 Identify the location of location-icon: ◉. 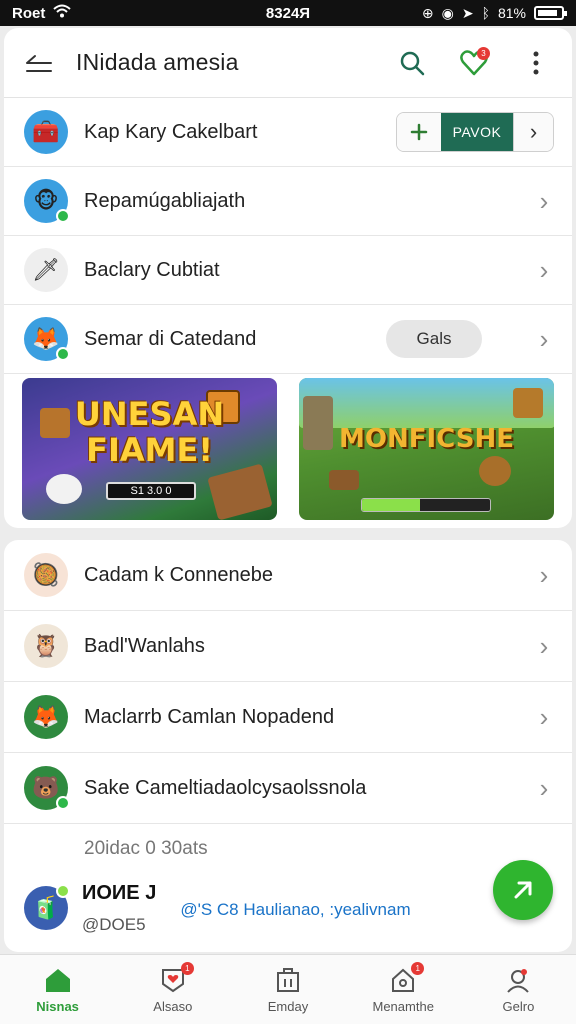
(447, 12).